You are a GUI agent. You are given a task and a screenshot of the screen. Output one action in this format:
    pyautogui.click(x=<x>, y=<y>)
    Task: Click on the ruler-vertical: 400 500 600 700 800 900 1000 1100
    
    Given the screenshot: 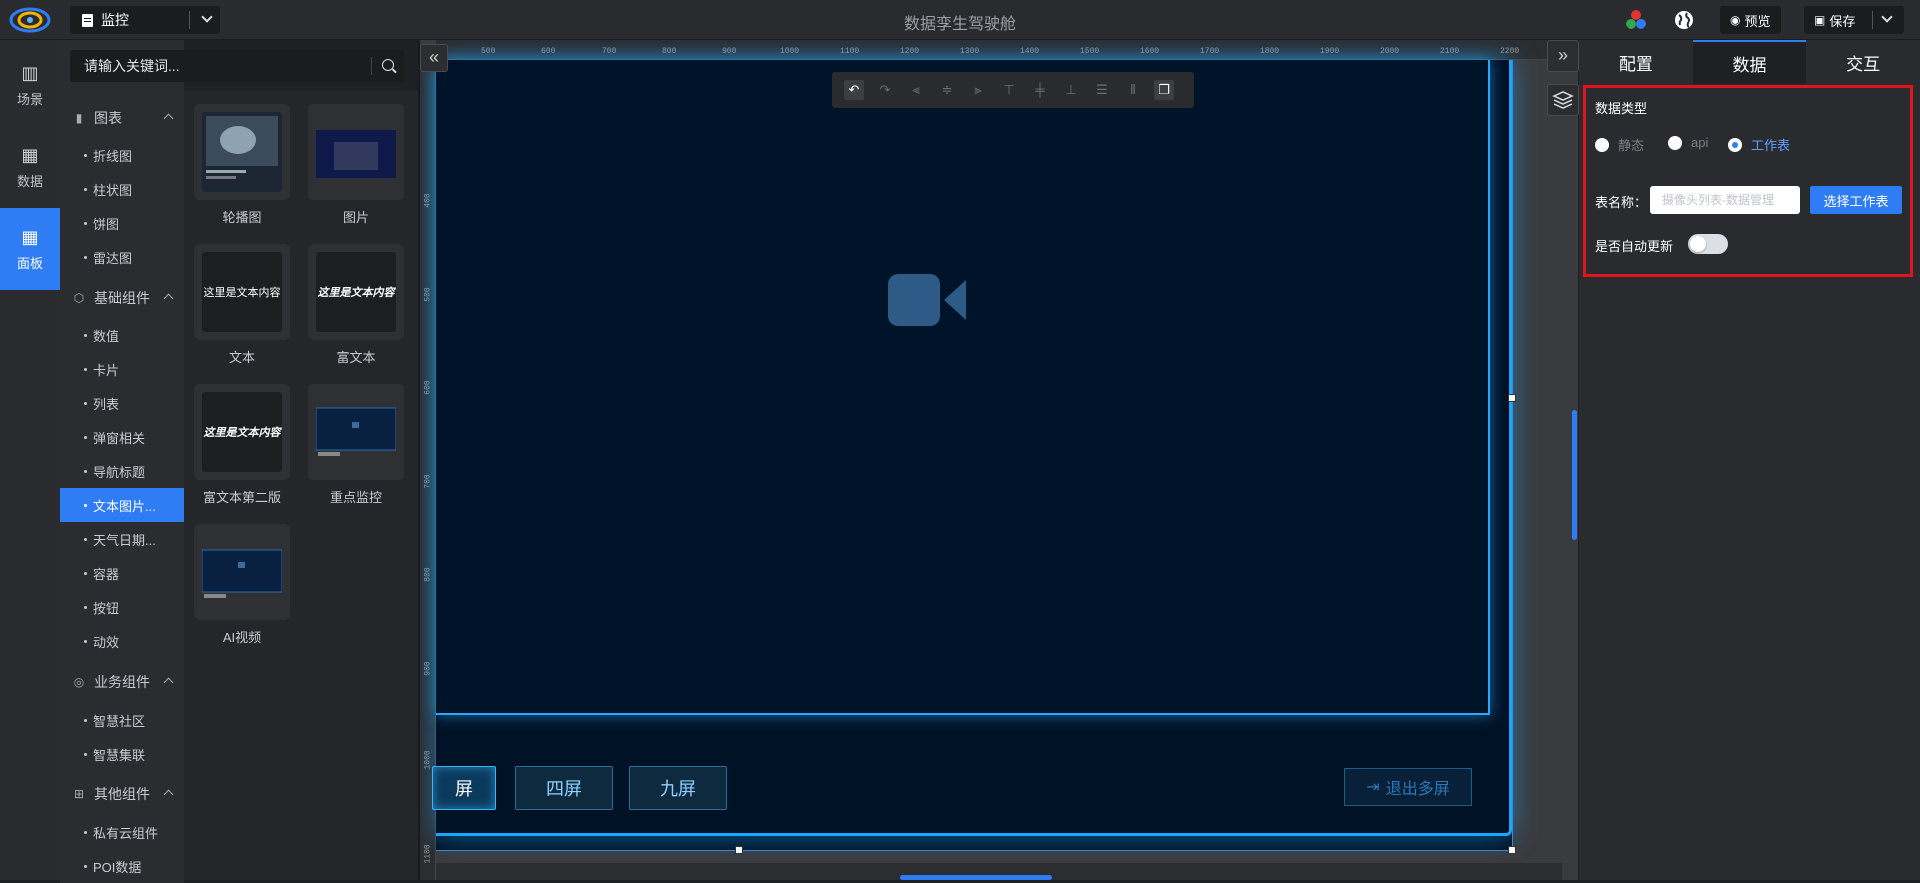 What is the action you would take?
    pyautogui.click(x=428, y=470)
    